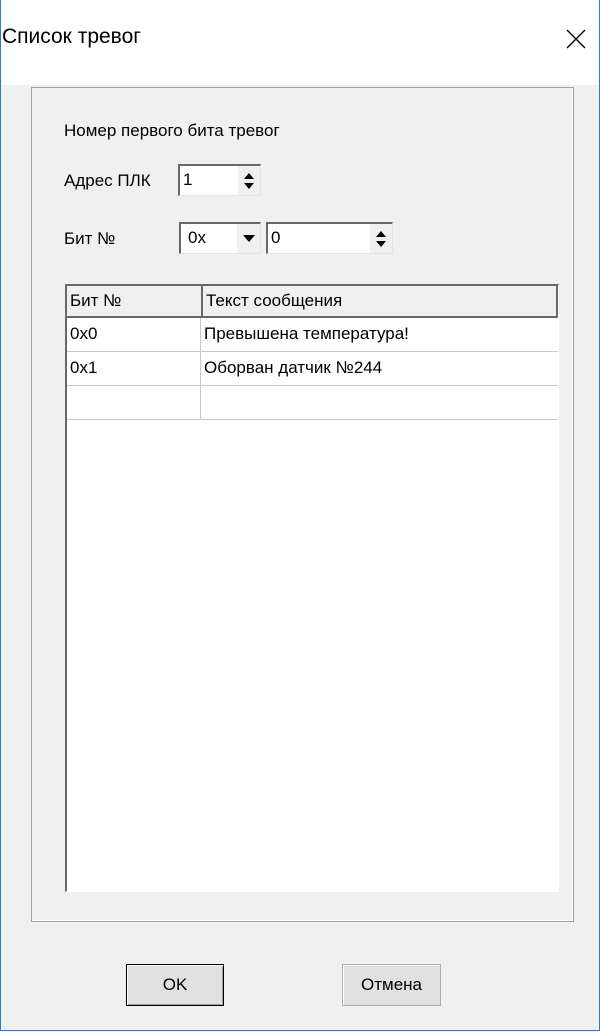  I want to click on close-icon, so click(576, 39).